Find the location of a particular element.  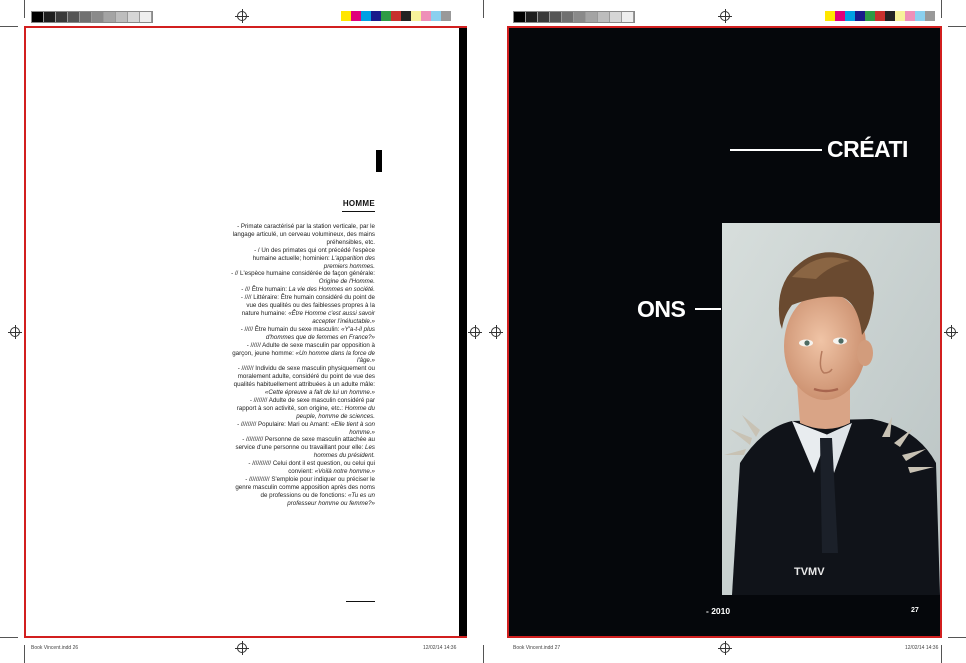

slug-text: Book Vincent.indd 27 is located at coordinates (537, 648).